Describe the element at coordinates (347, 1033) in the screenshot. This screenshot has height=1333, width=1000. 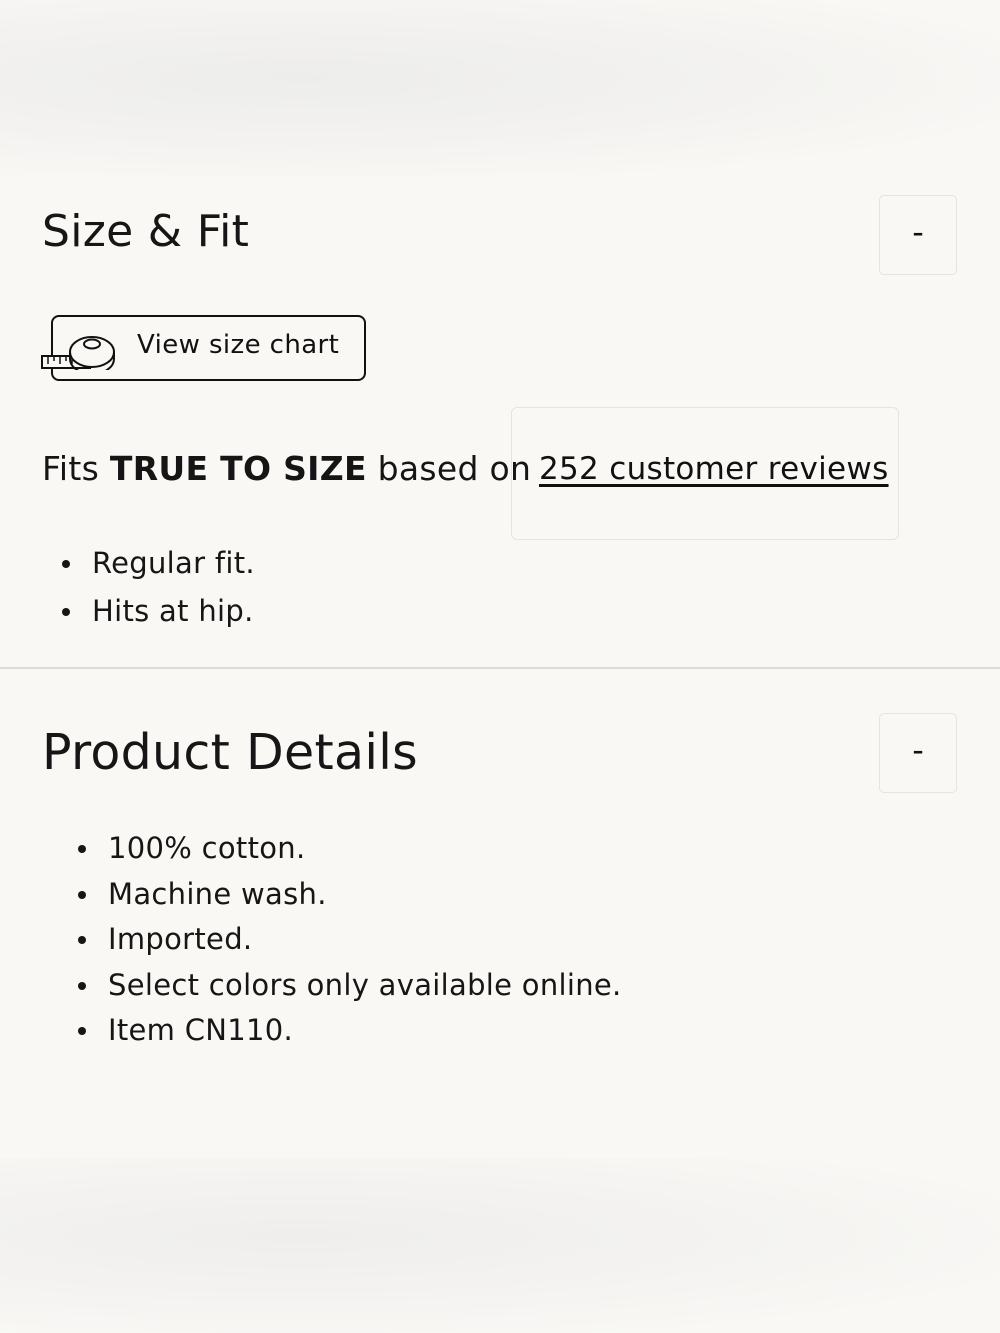
I see `list-item: Item CN110.` at that location.